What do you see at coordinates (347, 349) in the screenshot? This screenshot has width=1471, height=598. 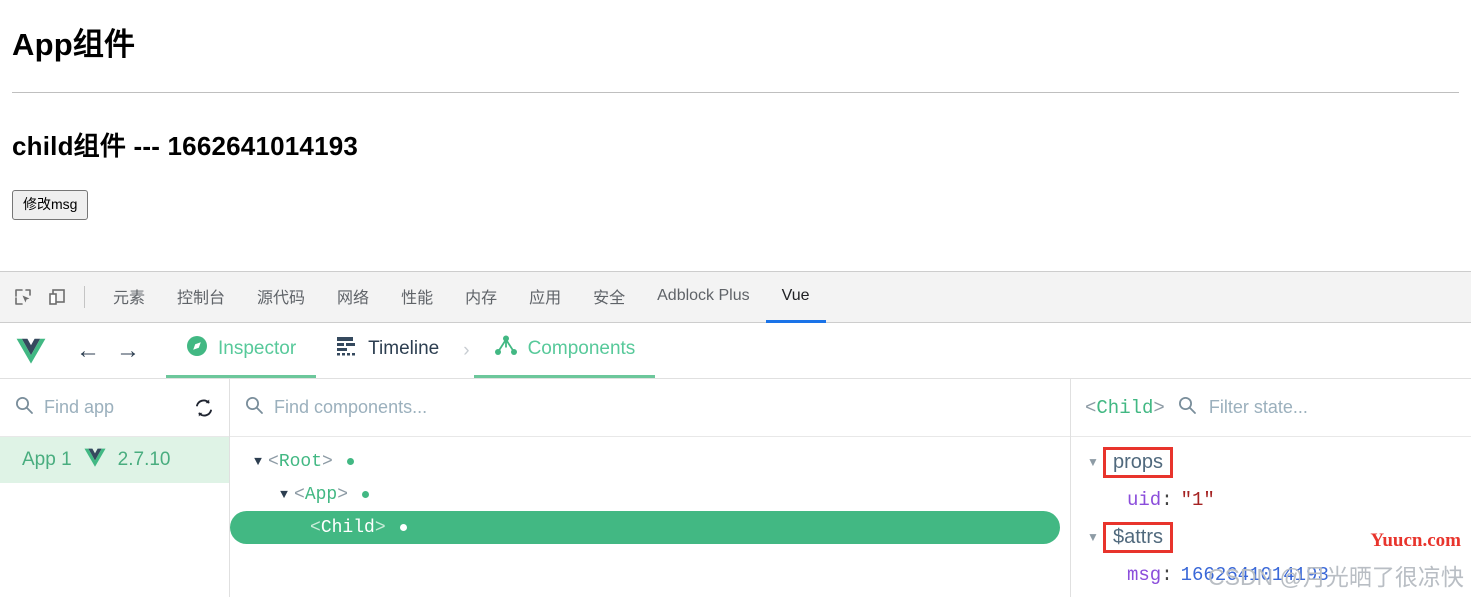 I see `timeline-icon` at bounding box center [347, 349].